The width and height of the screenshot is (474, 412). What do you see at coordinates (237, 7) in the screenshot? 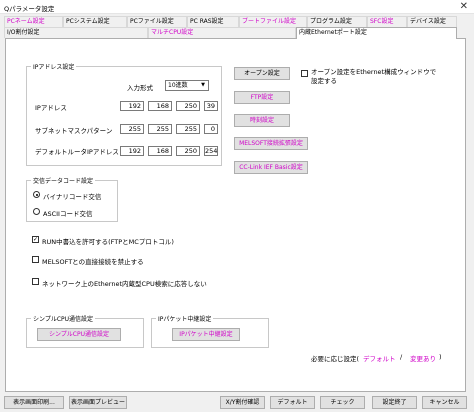
I see `title-bar: Qパラメータ設定 ✕` at bounding box center [237, 7].